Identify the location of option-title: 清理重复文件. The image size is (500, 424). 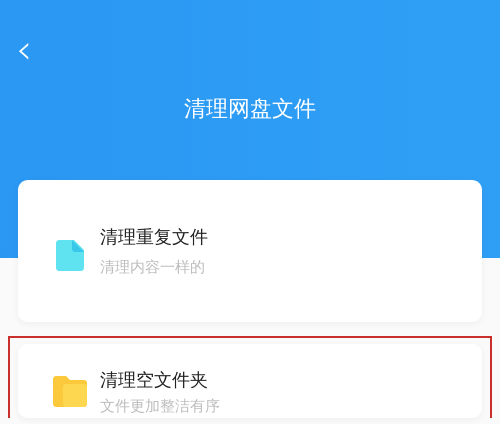
(154, 238).